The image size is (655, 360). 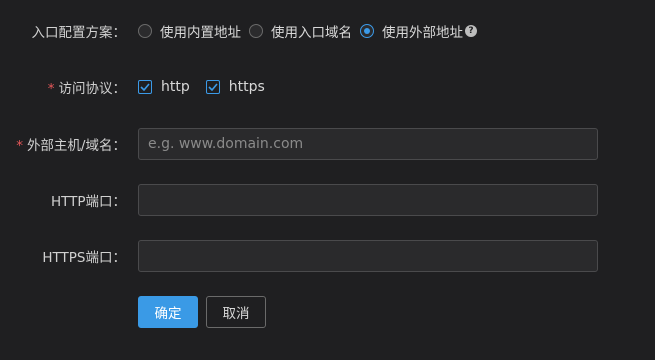 What do you see at coordinates (84, 258) in the screenshot?
I see `https-port-label: HTTPS端口：` at bounding box center [84, 258].